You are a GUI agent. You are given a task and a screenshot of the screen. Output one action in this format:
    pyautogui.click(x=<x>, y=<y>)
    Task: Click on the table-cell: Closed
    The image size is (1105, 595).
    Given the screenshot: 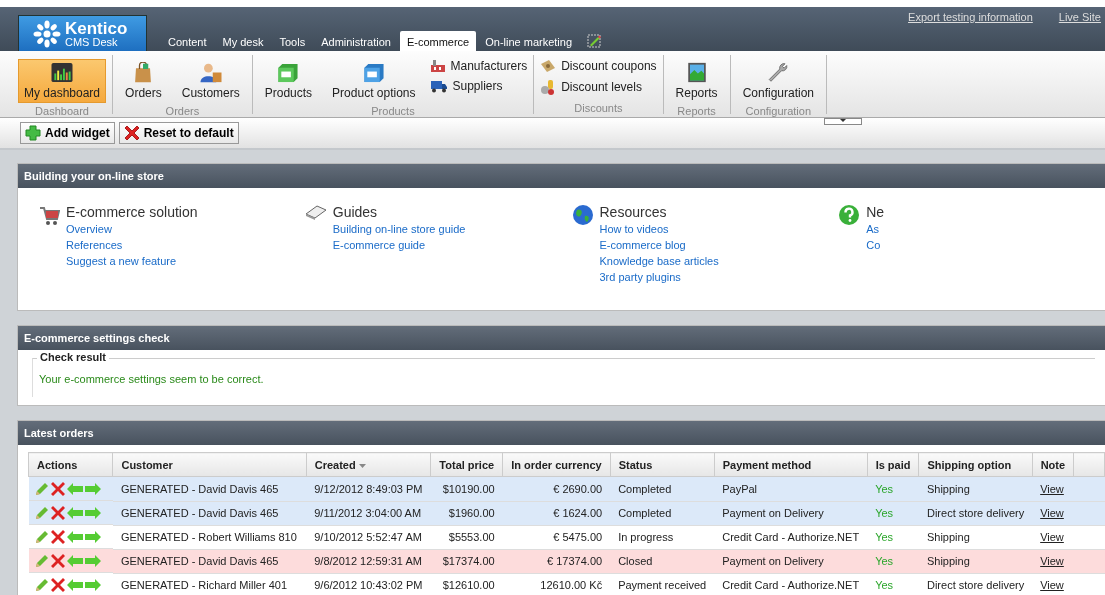 What is the action you would take?
    pyautogui.click(x=662, y=561)
    